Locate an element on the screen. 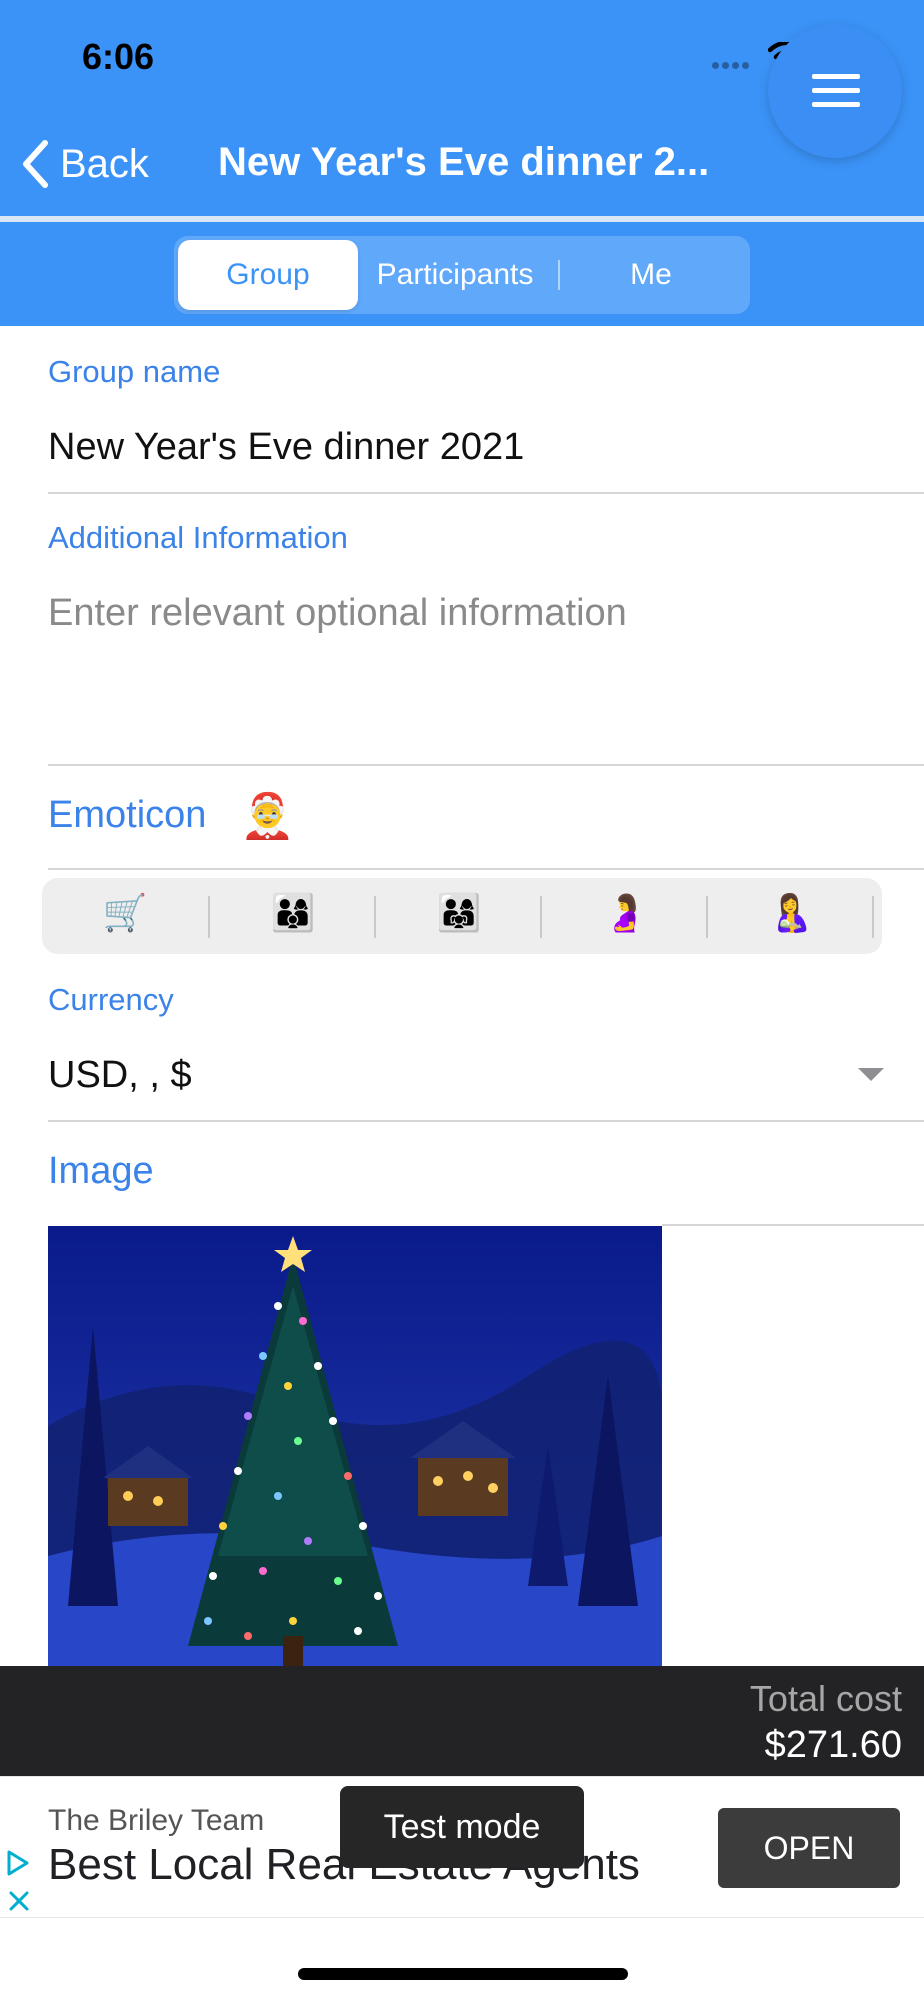 The image size is (924, 2000). group-image is located at coordinates (355, 1446).